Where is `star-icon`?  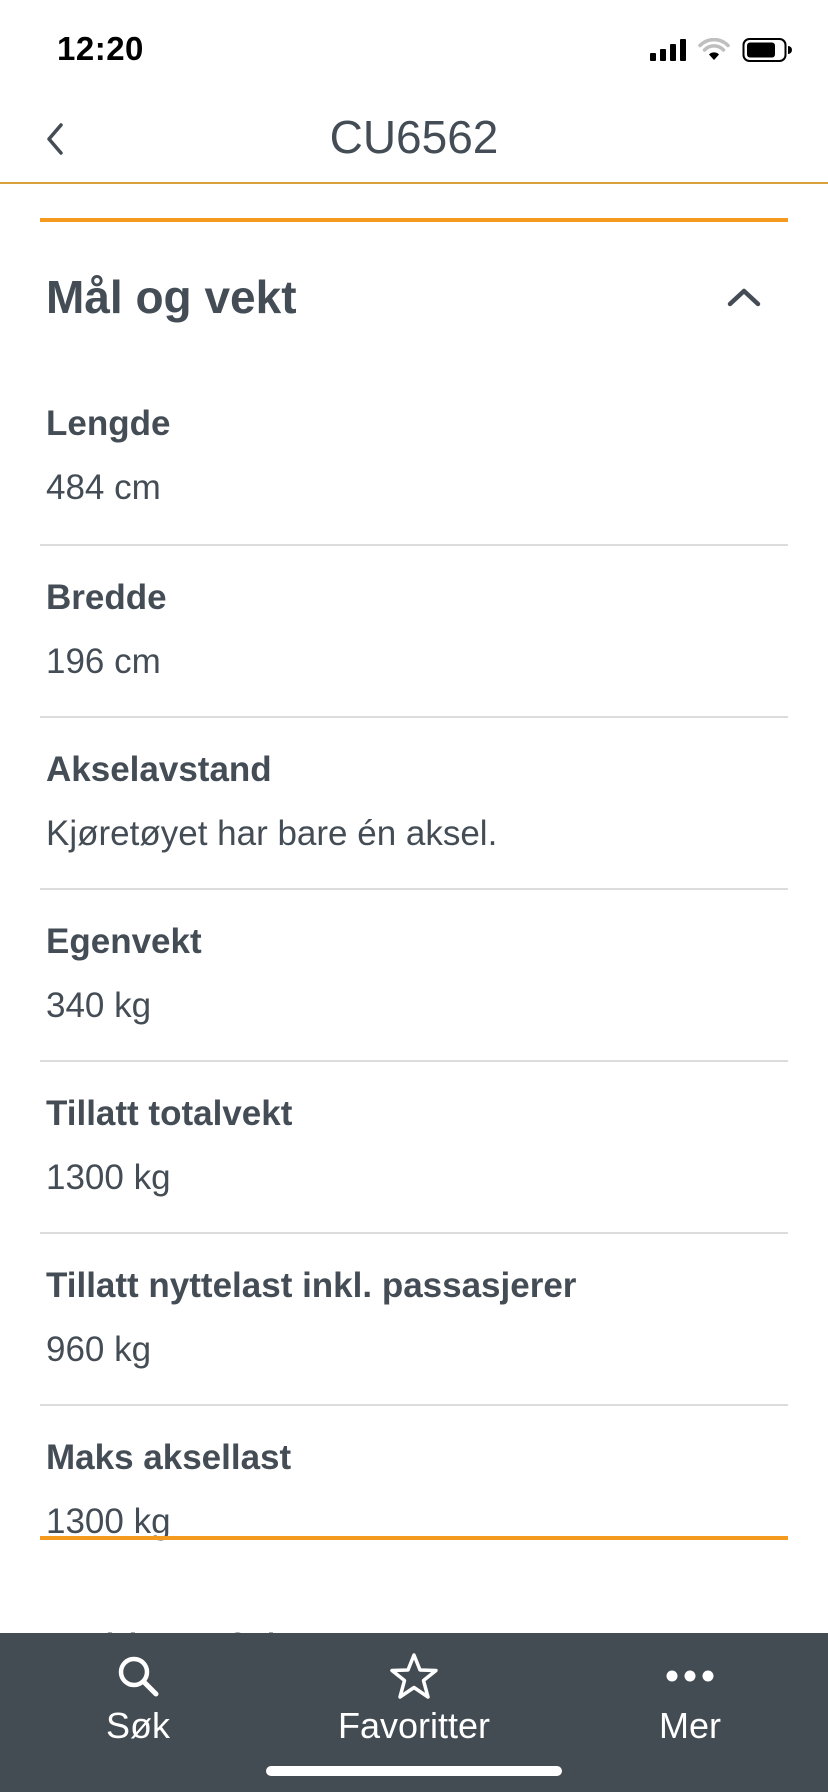
star-icon is located at coordinates (414, 1676).